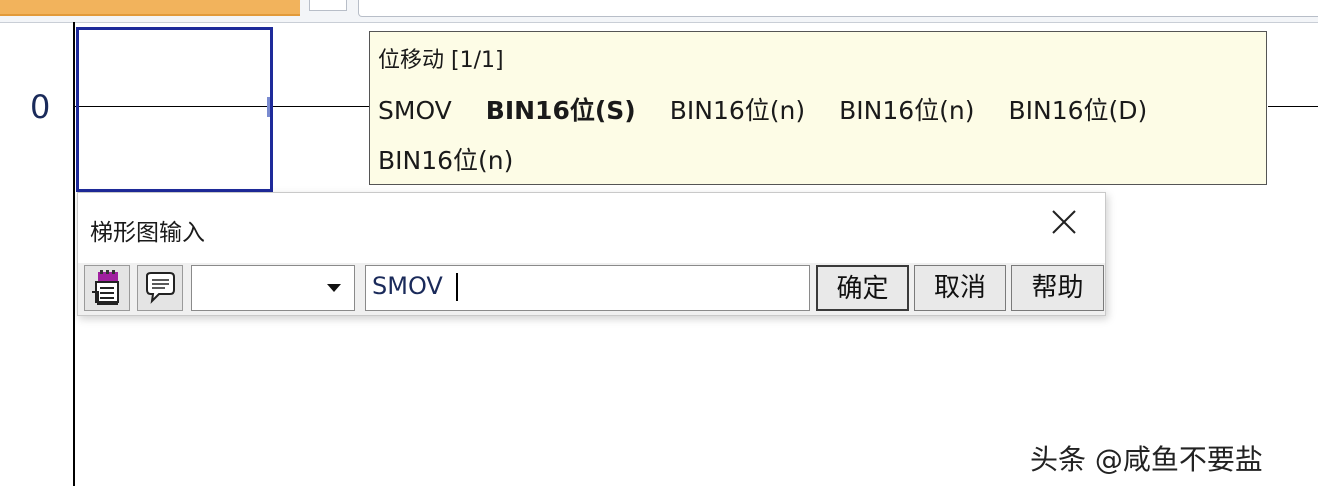 Image resolution: width=1318 pixels, height=486 pixels. I want to click on comment-bubble-icon, so click(160, 288).